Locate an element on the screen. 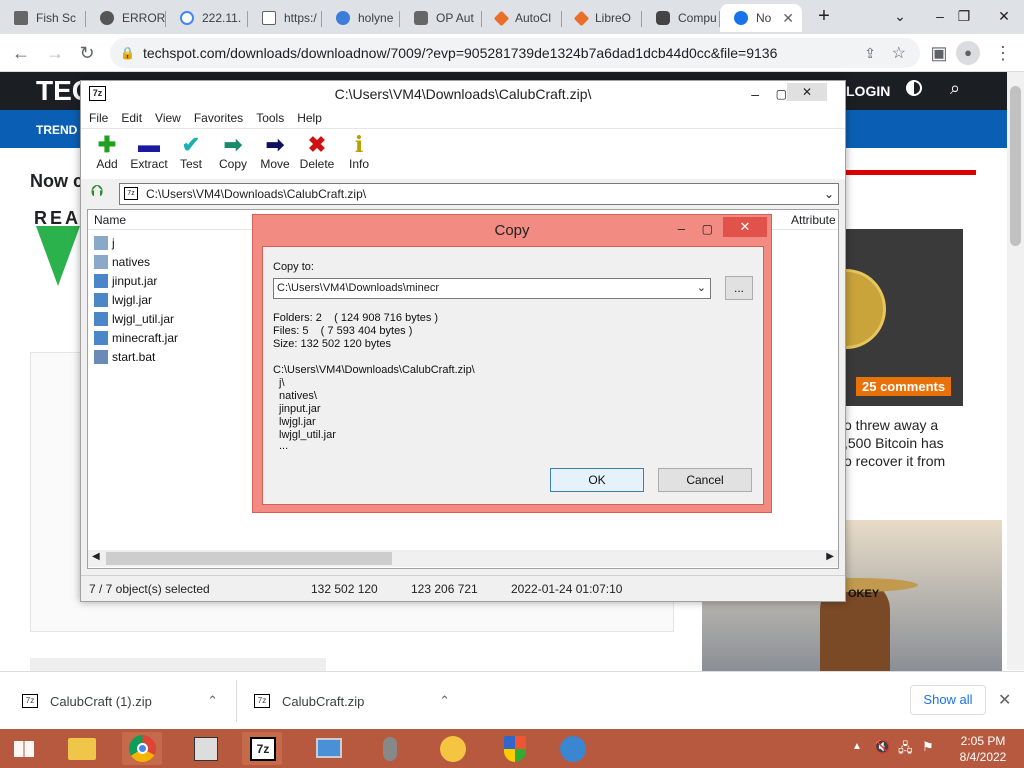 This screenshot has height=768, width=1024. tab-libreoffice: LibreO is located at coordinates (602, 18).